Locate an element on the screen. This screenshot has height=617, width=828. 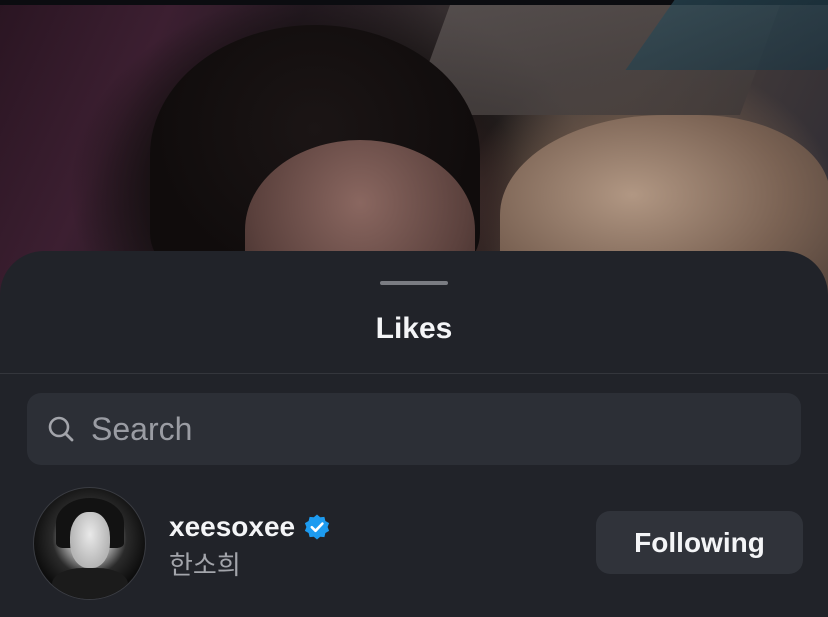
avatar is located at coordinates (89, 543).